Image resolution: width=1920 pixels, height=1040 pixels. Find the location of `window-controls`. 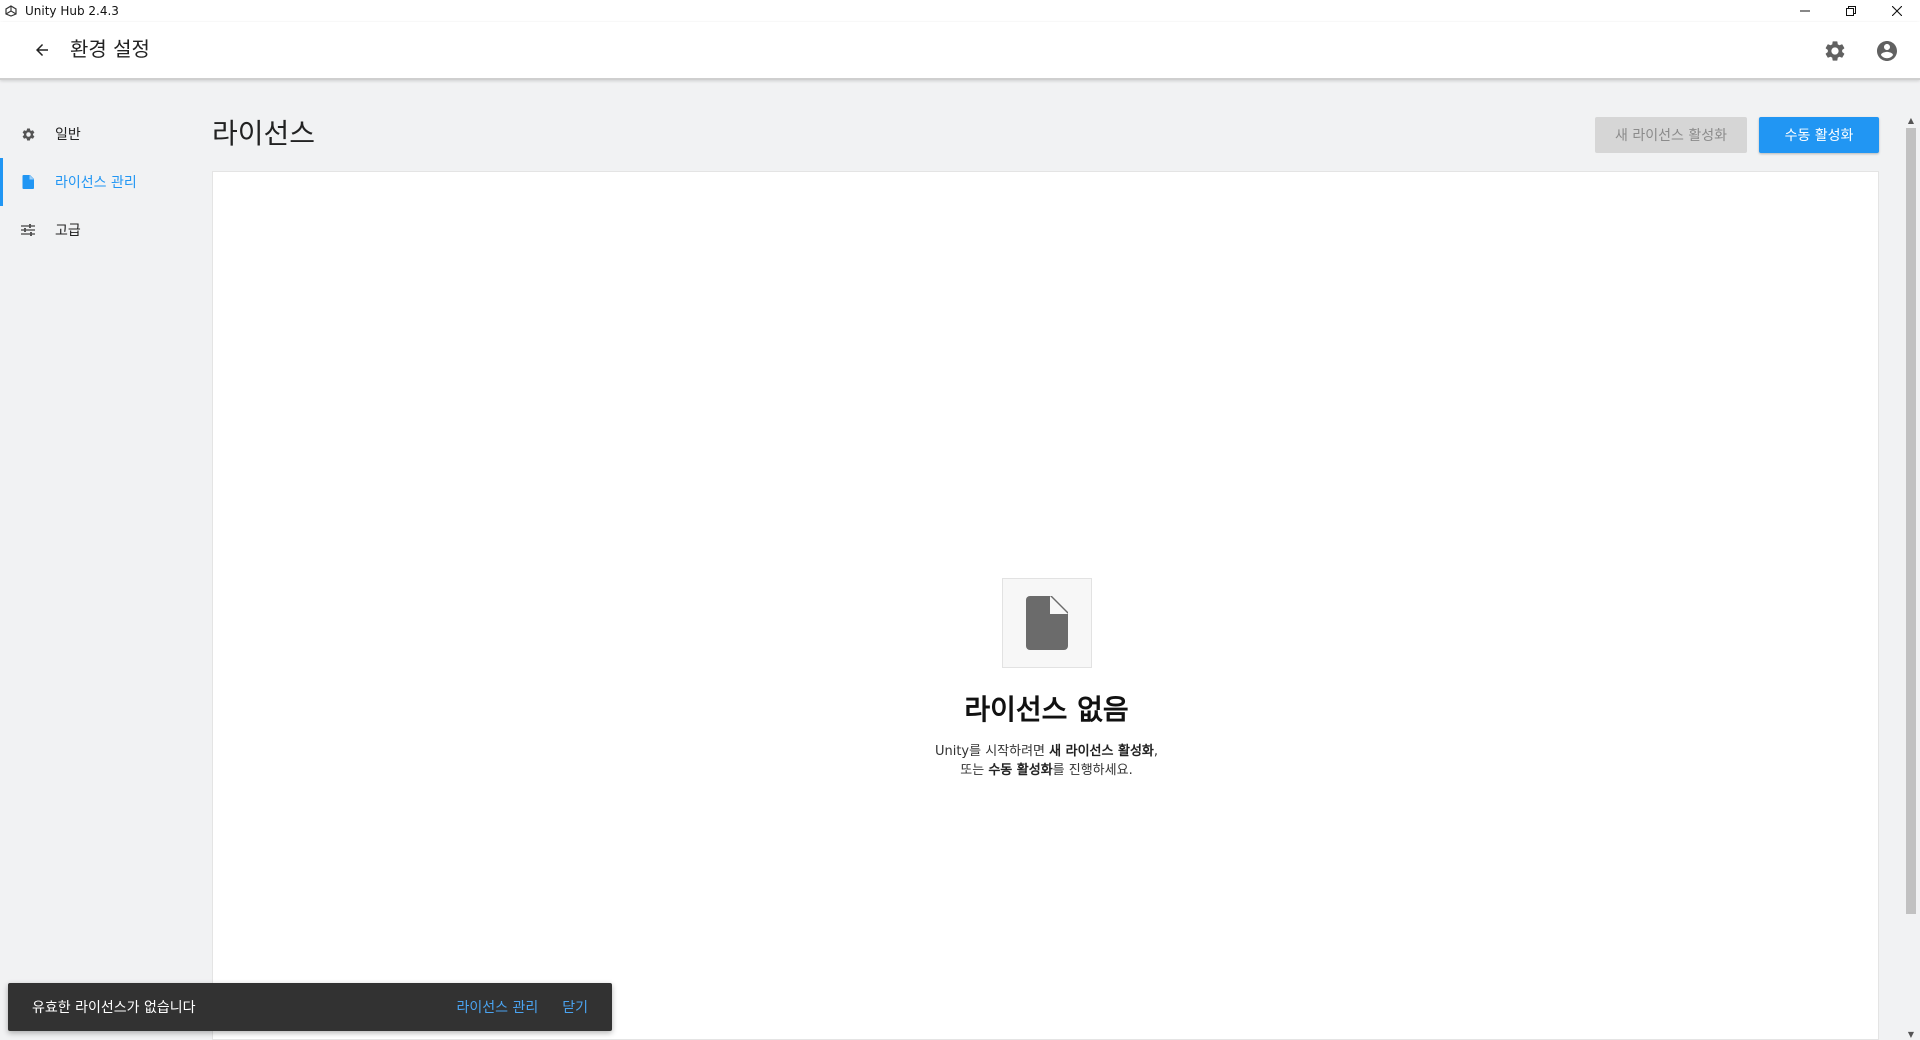

window-controls is located at coordinates (1851, 11).